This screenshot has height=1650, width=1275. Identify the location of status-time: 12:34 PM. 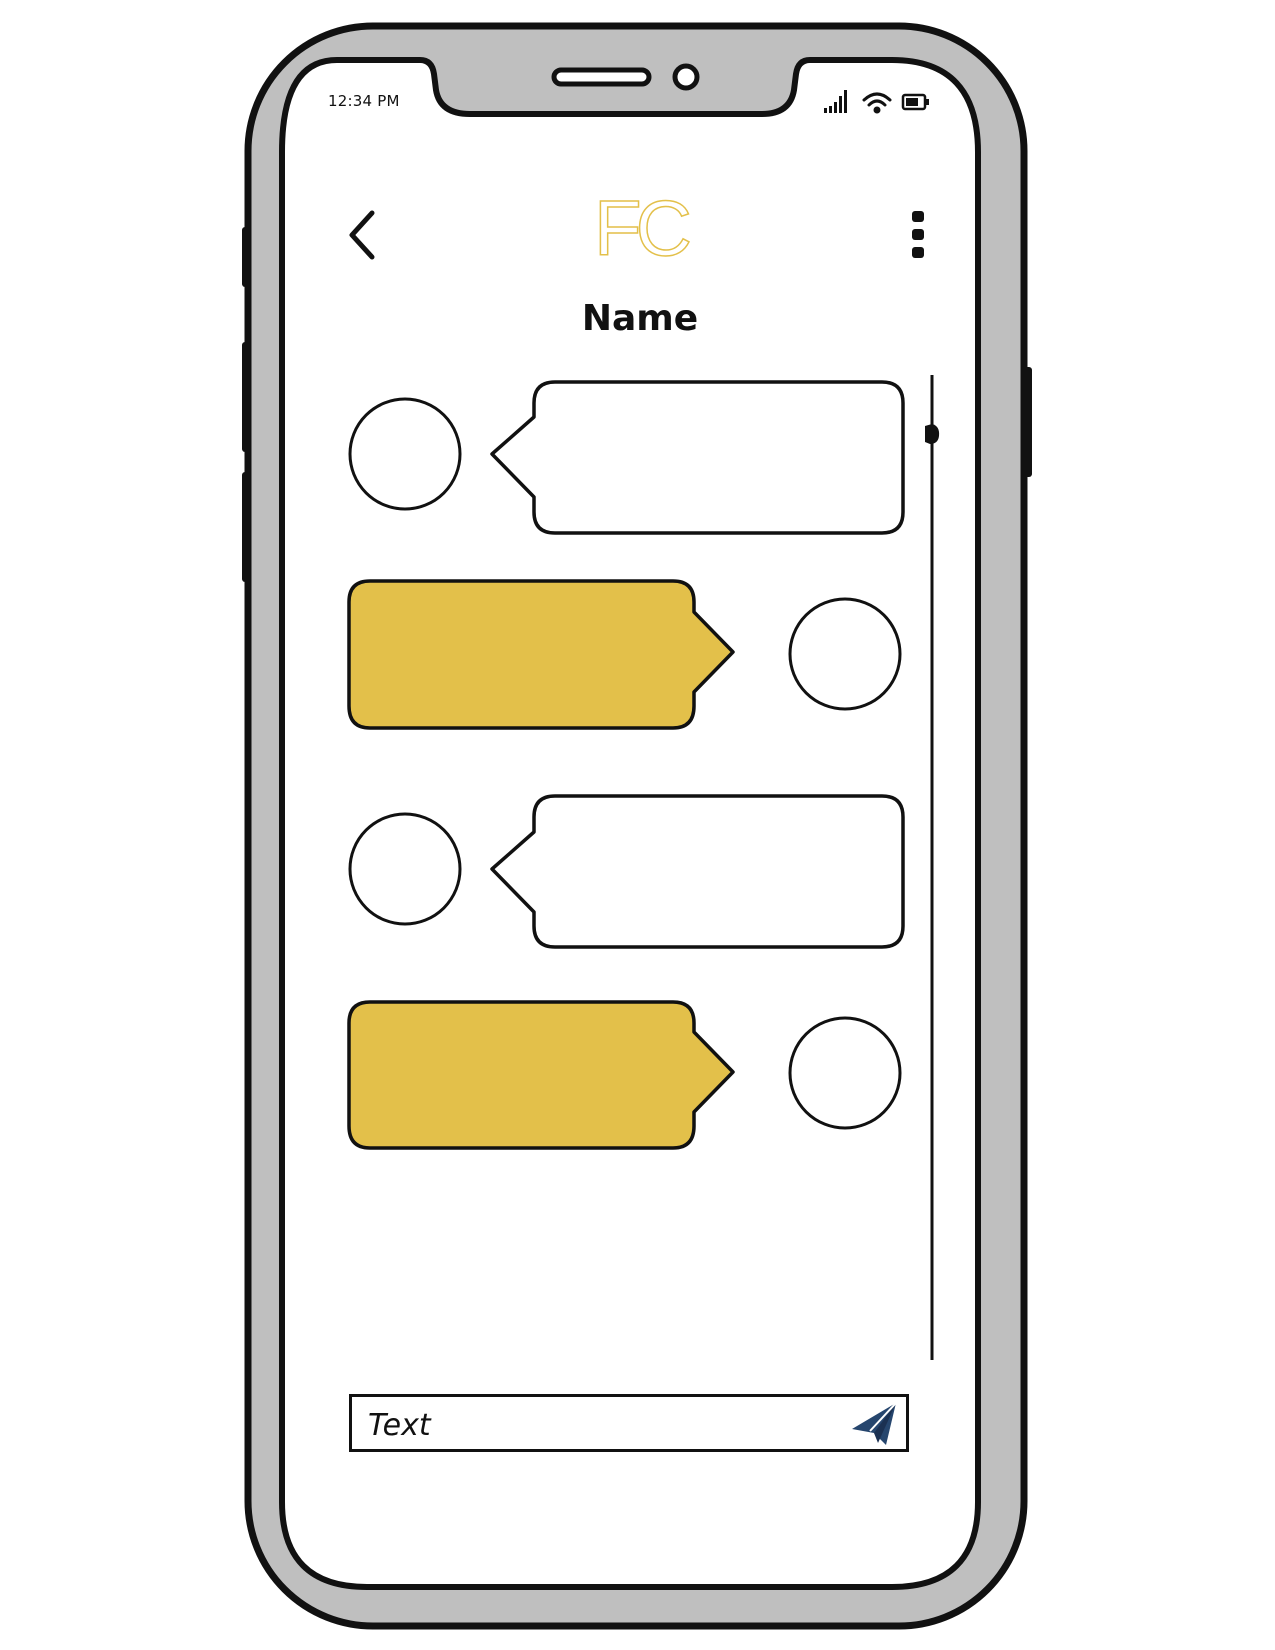
(364, 101).